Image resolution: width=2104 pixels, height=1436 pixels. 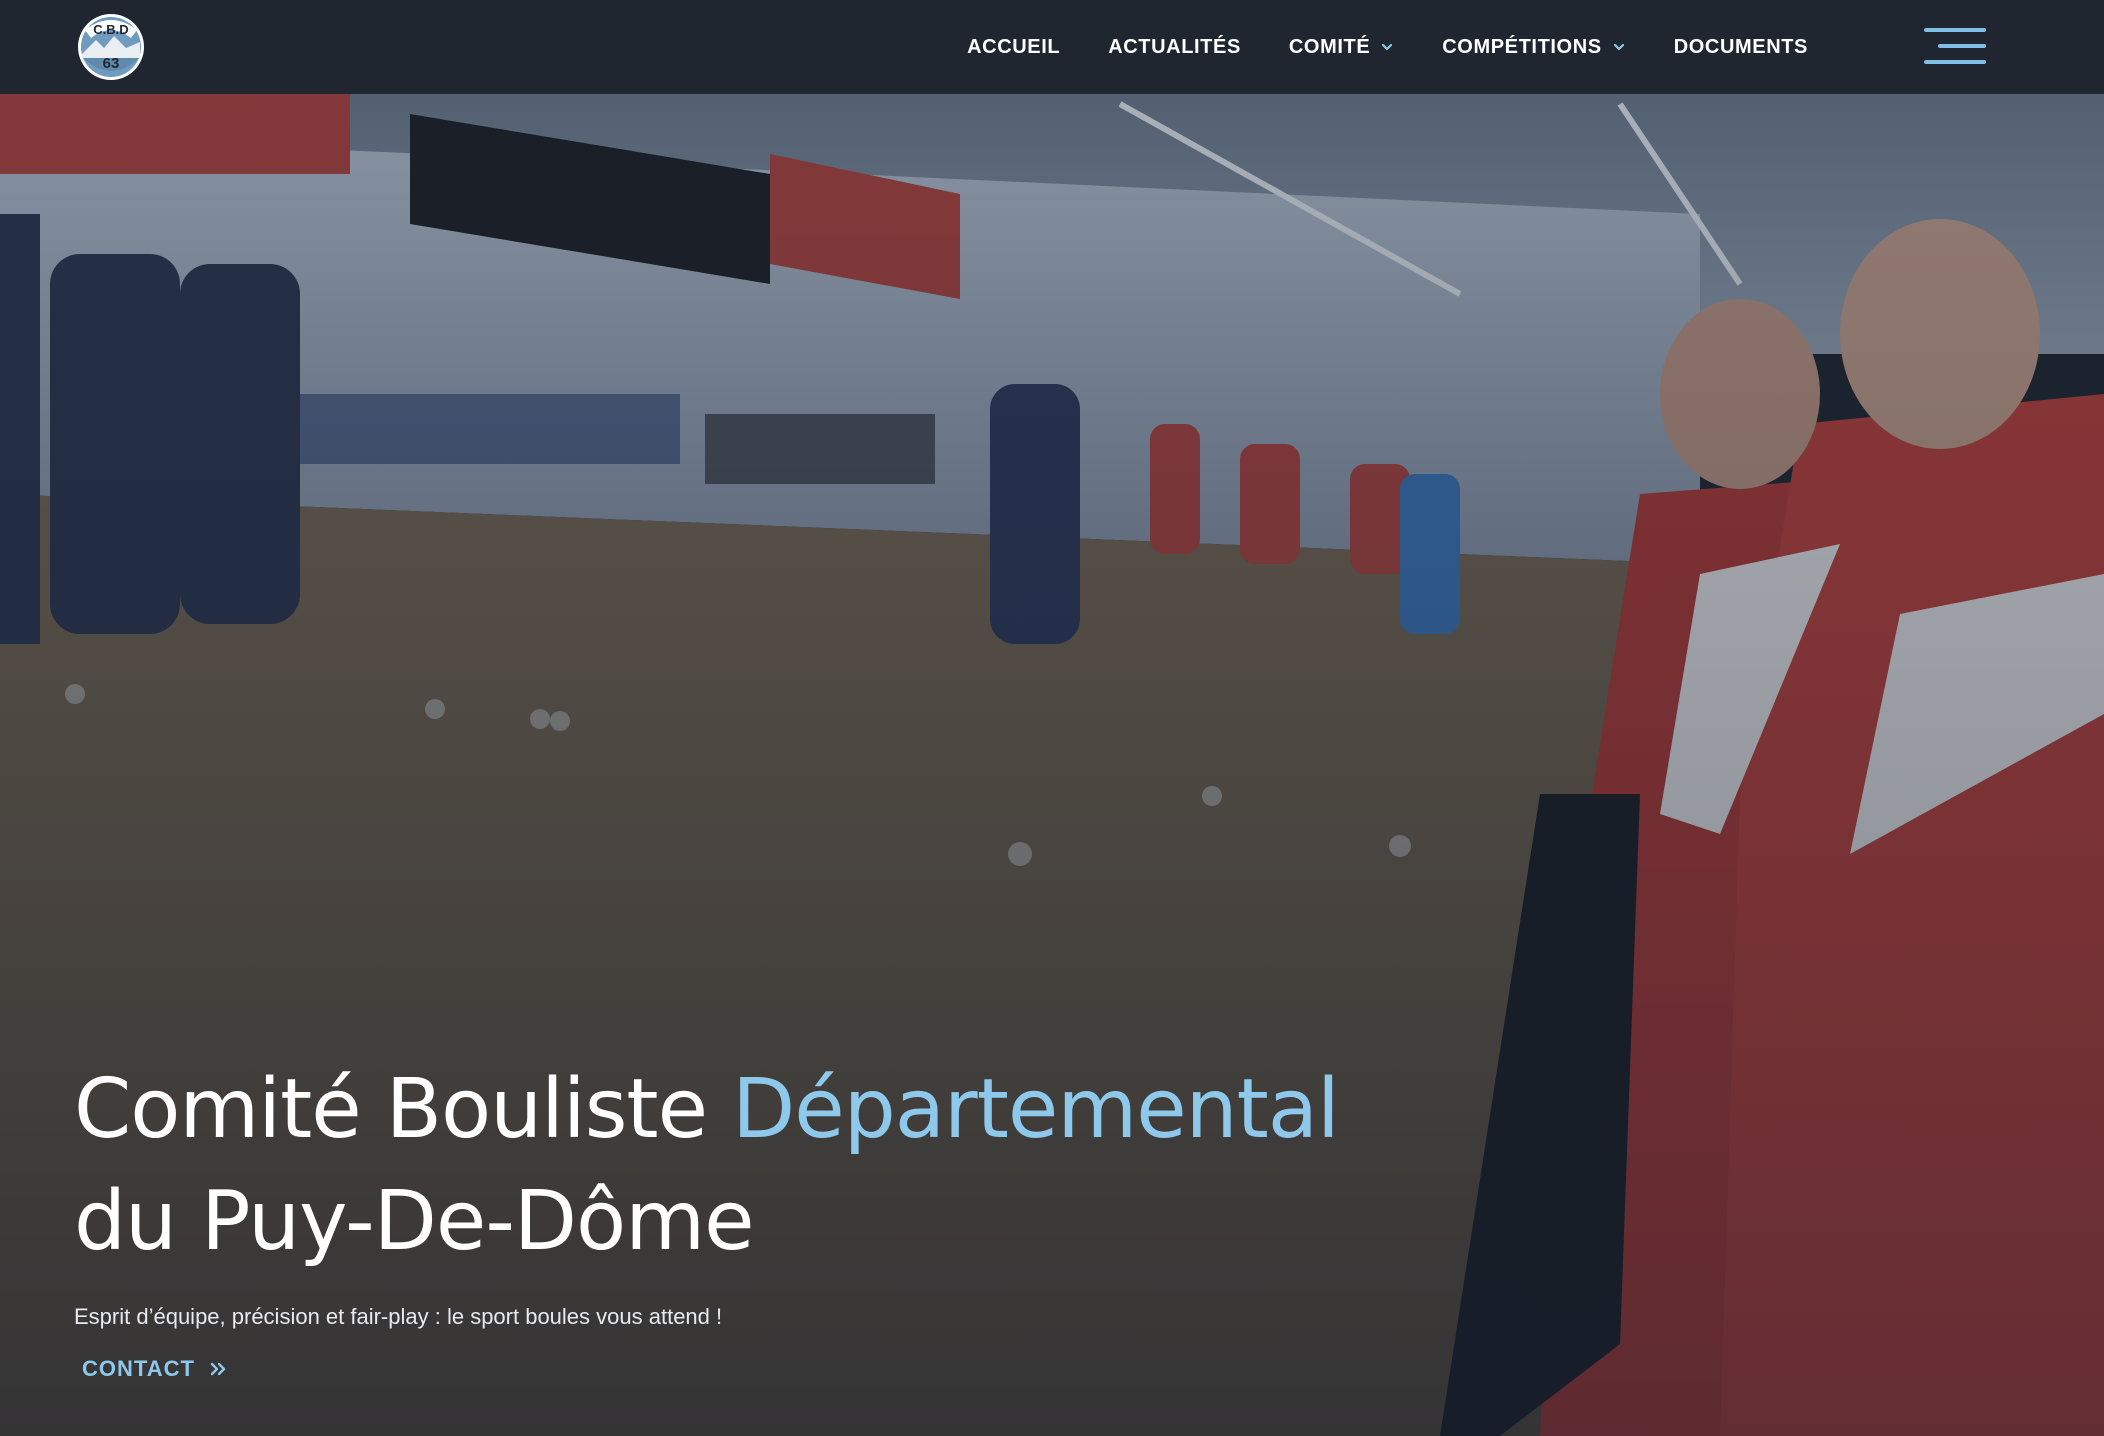 I want to click on nav-actualites: ACTUALITÉS, so click(x=1174, y=47).